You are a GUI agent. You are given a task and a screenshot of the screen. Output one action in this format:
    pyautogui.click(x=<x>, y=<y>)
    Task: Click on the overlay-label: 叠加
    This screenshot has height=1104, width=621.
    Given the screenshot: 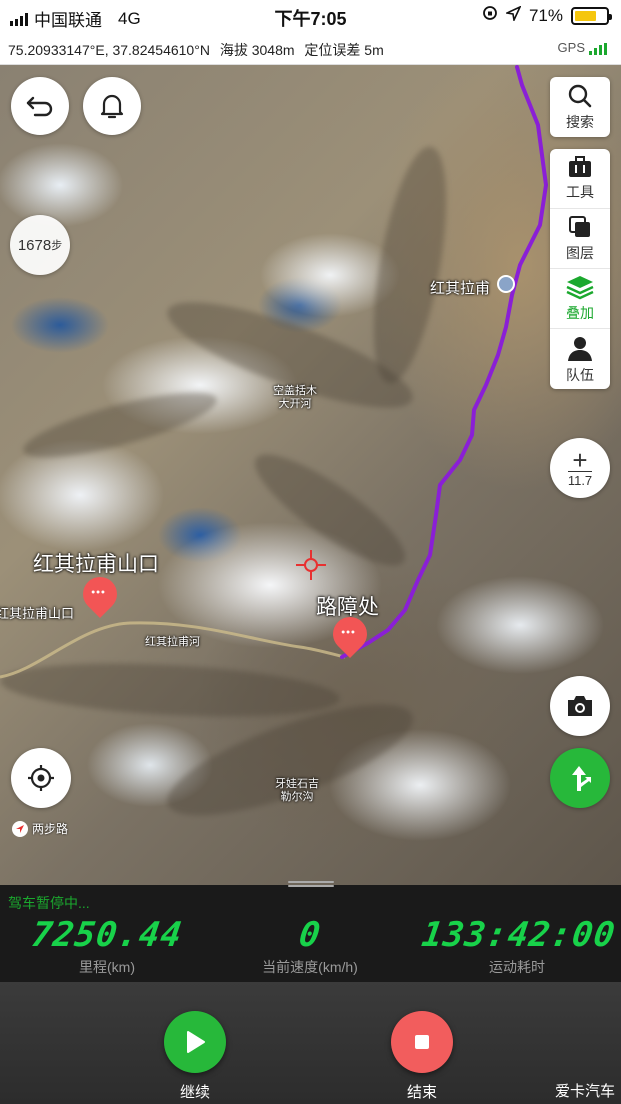 What is the action you would take?
    pyautogui.click(x=580, y=313)
    